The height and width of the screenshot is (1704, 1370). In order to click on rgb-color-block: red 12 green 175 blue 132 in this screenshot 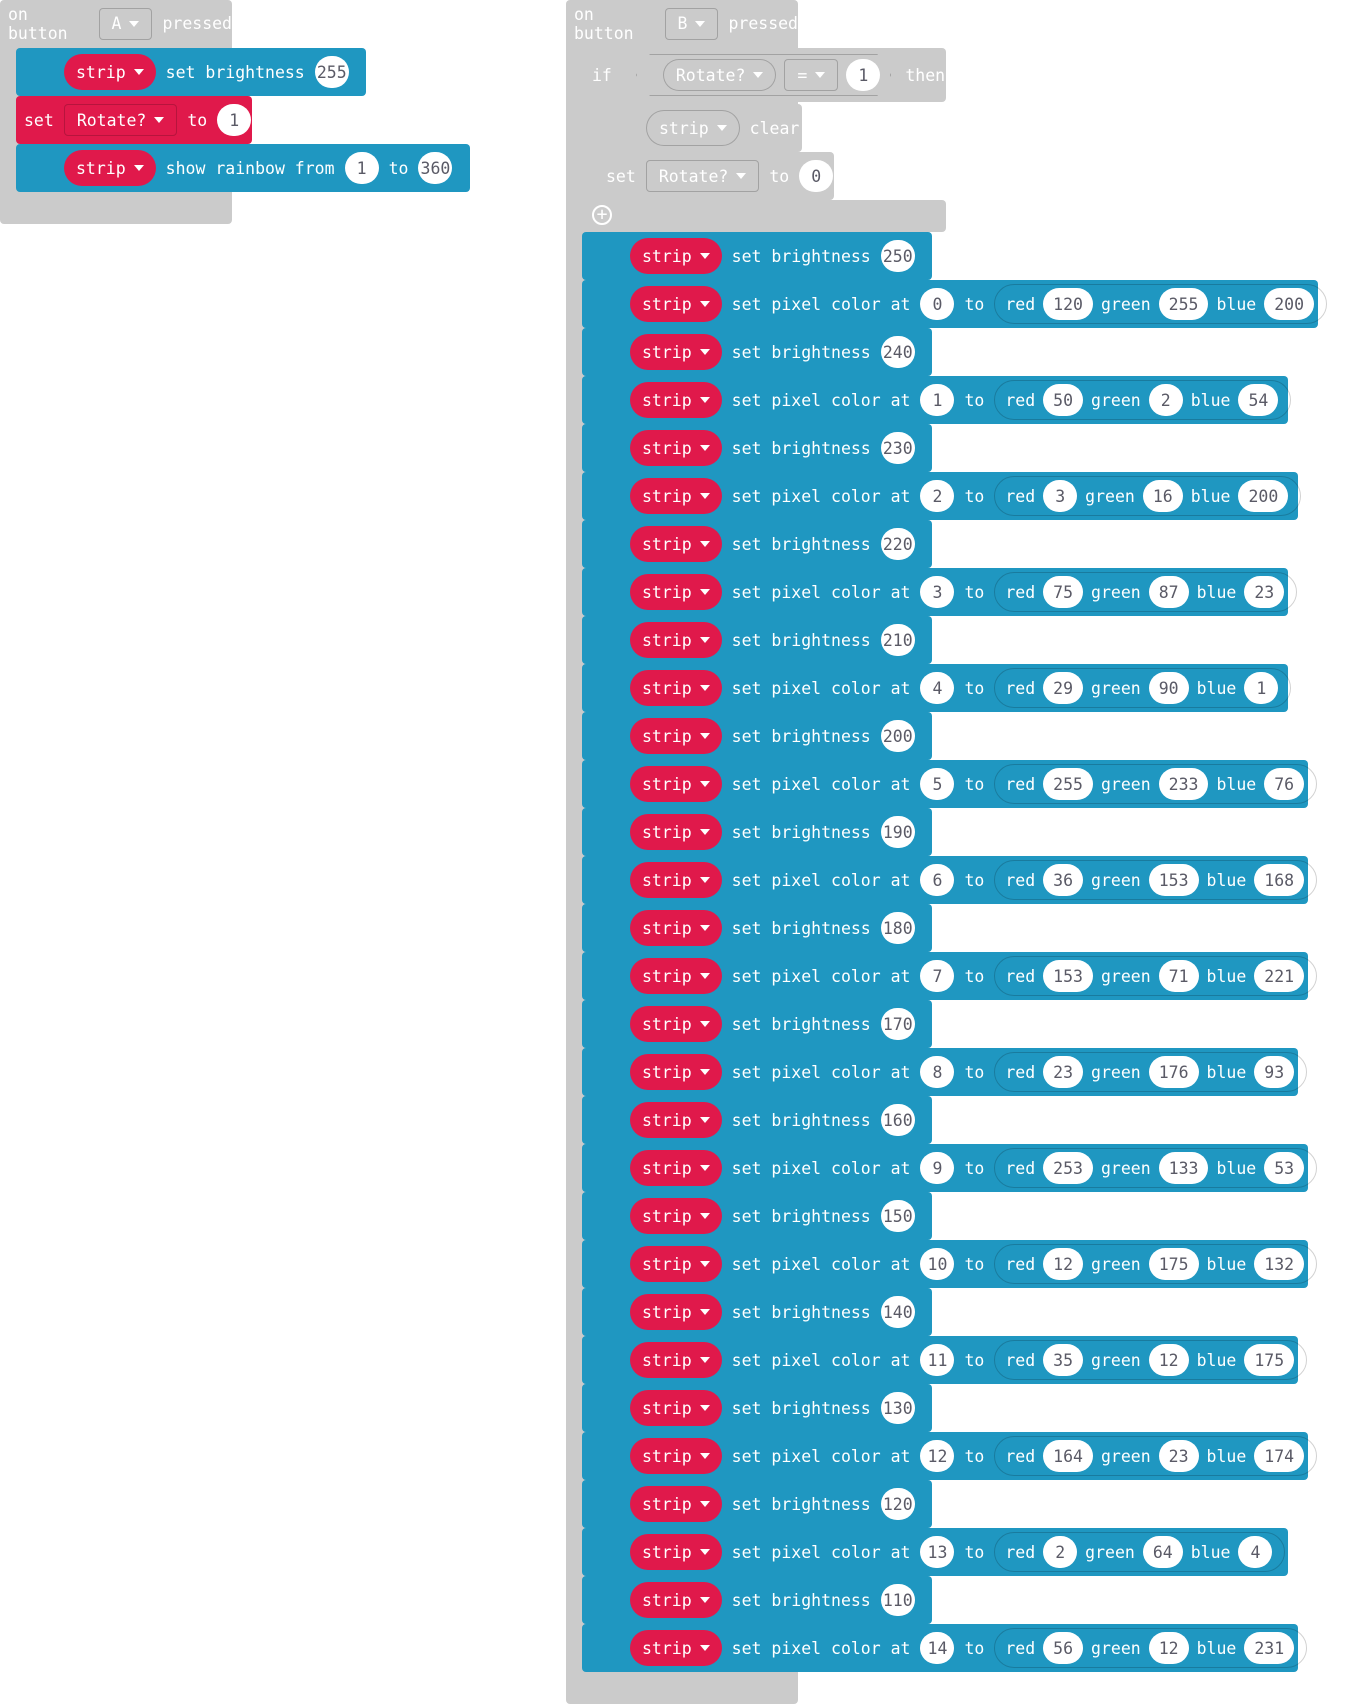, I will do `click(1156, 1264)`.